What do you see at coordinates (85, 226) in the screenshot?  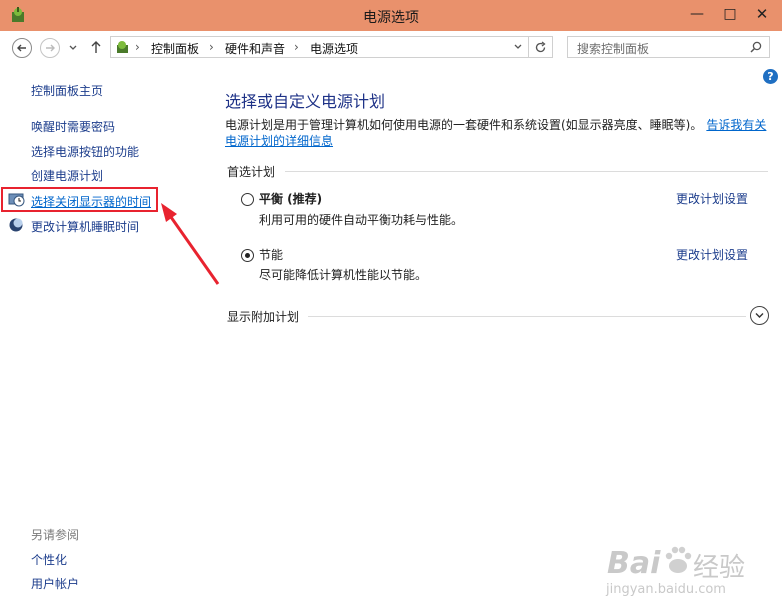 I see `sidebar-item-sleep-time: 更改计算机睡眠时间` at bounding box center [85, 226].